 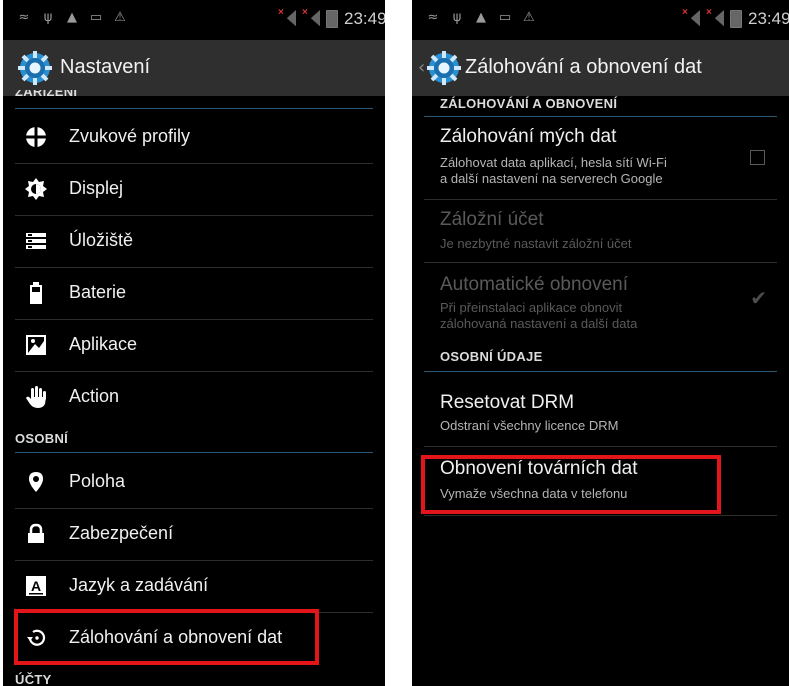 What do you see at coordinates (130, 136) in the screenshot?
I see `settings-item-label: Zvukové profily` at bounding box center [130, 136].